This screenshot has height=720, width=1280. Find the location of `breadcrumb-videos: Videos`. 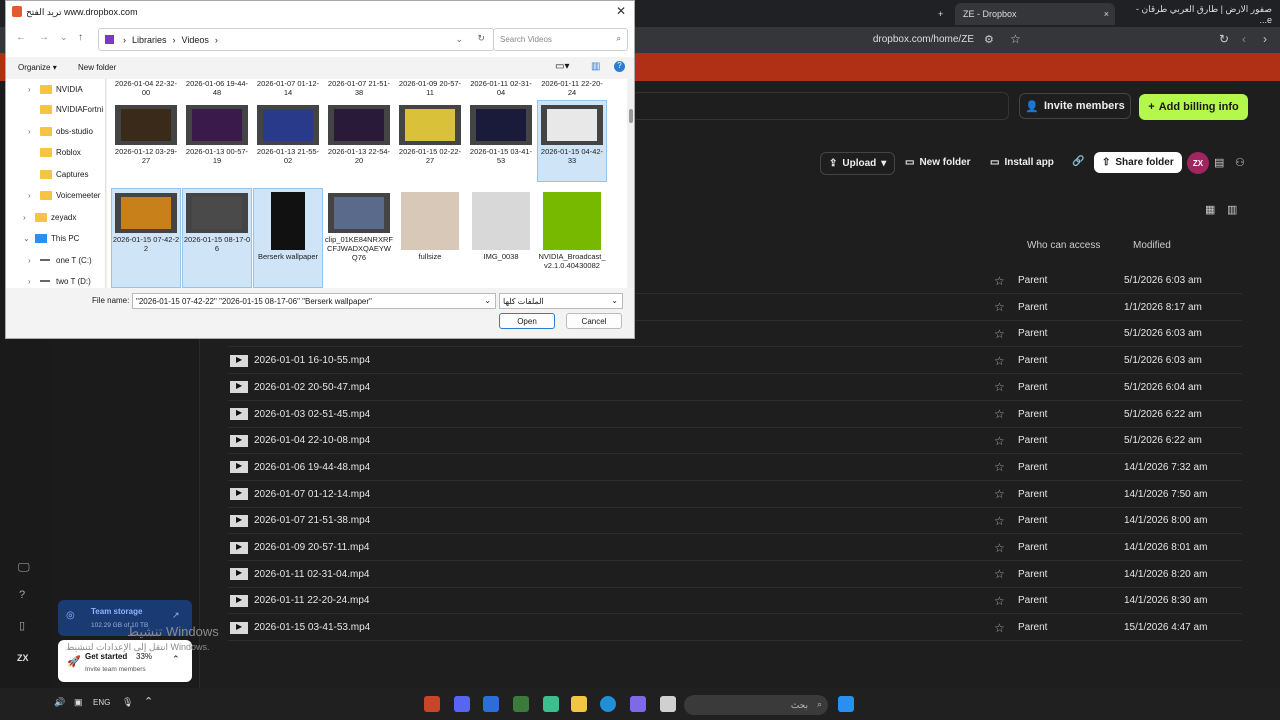

breadcrumb-videos: Videos is located at coordinates (195, 40).